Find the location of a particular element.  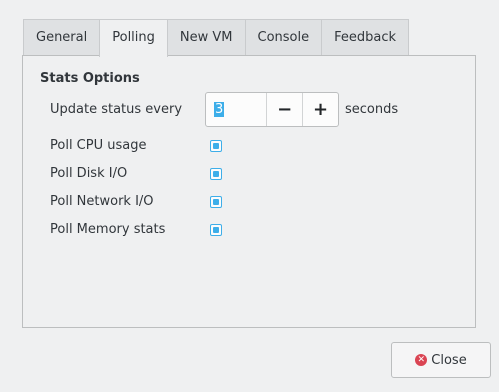

close-button: ✕ Close is located at coordinates (441, 360).